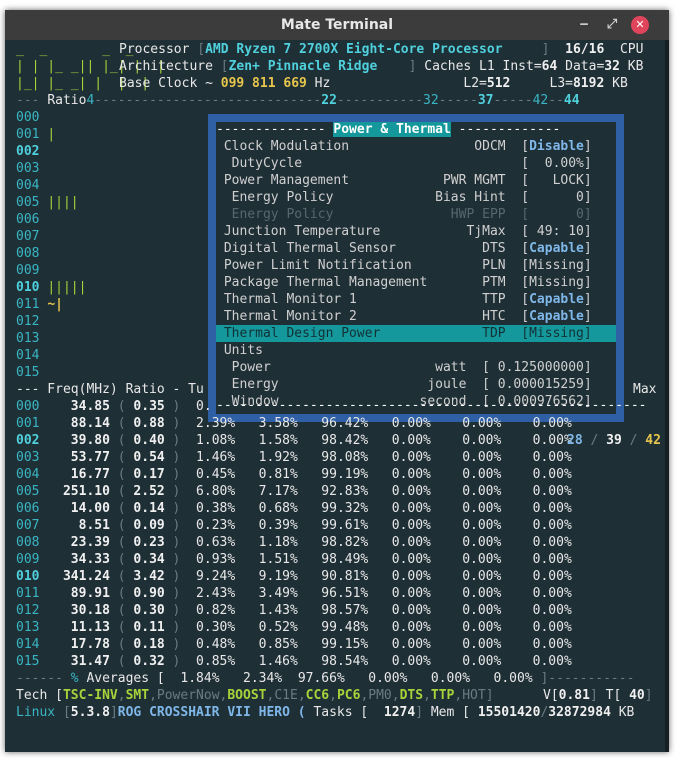 The width and height of the screenshot is (676, 758). Describe the element at coordinates (266, 491) in the screenshot. I see `freq-c1: 7.17%` at that location.